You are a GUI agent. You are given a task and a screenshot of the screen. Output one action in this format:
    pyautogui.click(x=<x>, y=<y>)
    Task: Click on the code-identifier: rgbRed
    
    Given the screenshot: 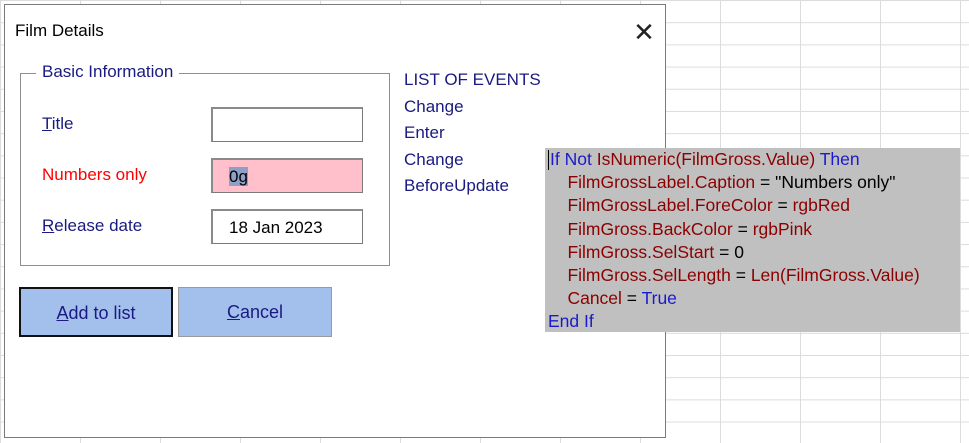 What is the action you would take?
    pyautogui.click(x=821, y=205)
    